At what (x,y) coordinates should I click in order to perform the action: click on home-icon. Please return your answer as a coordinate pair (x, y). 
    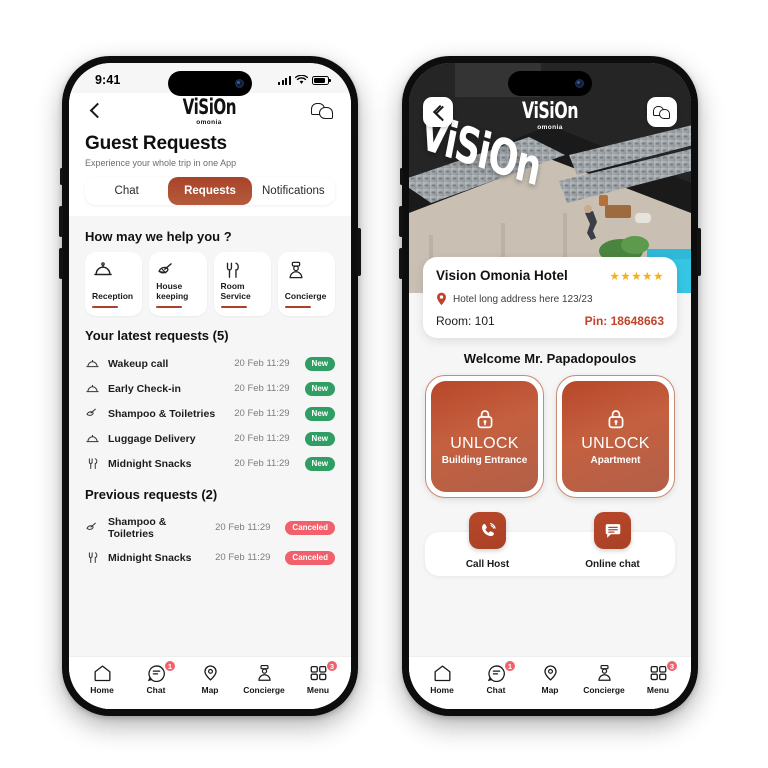
    Looking at the image, I should click on (442, 673).